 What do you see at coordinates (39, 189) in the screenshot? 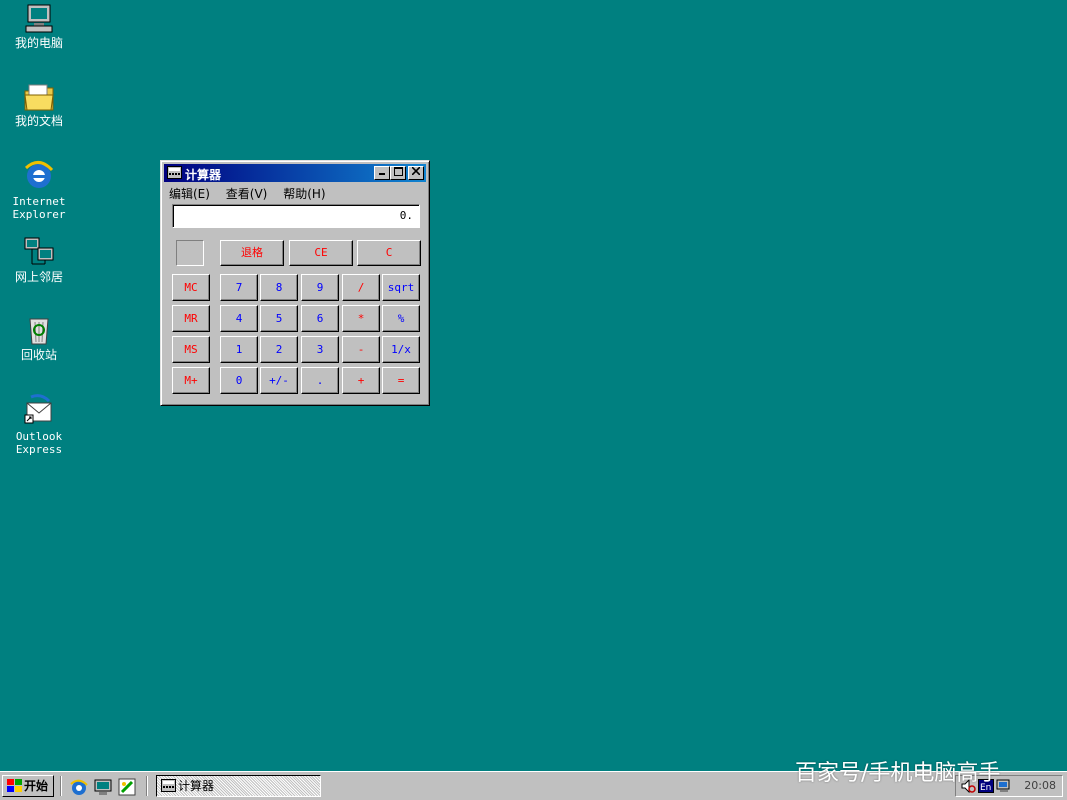
I see `desktop-icon-internet-explorer: Internet Explorer` at bounding box center [39, 189].